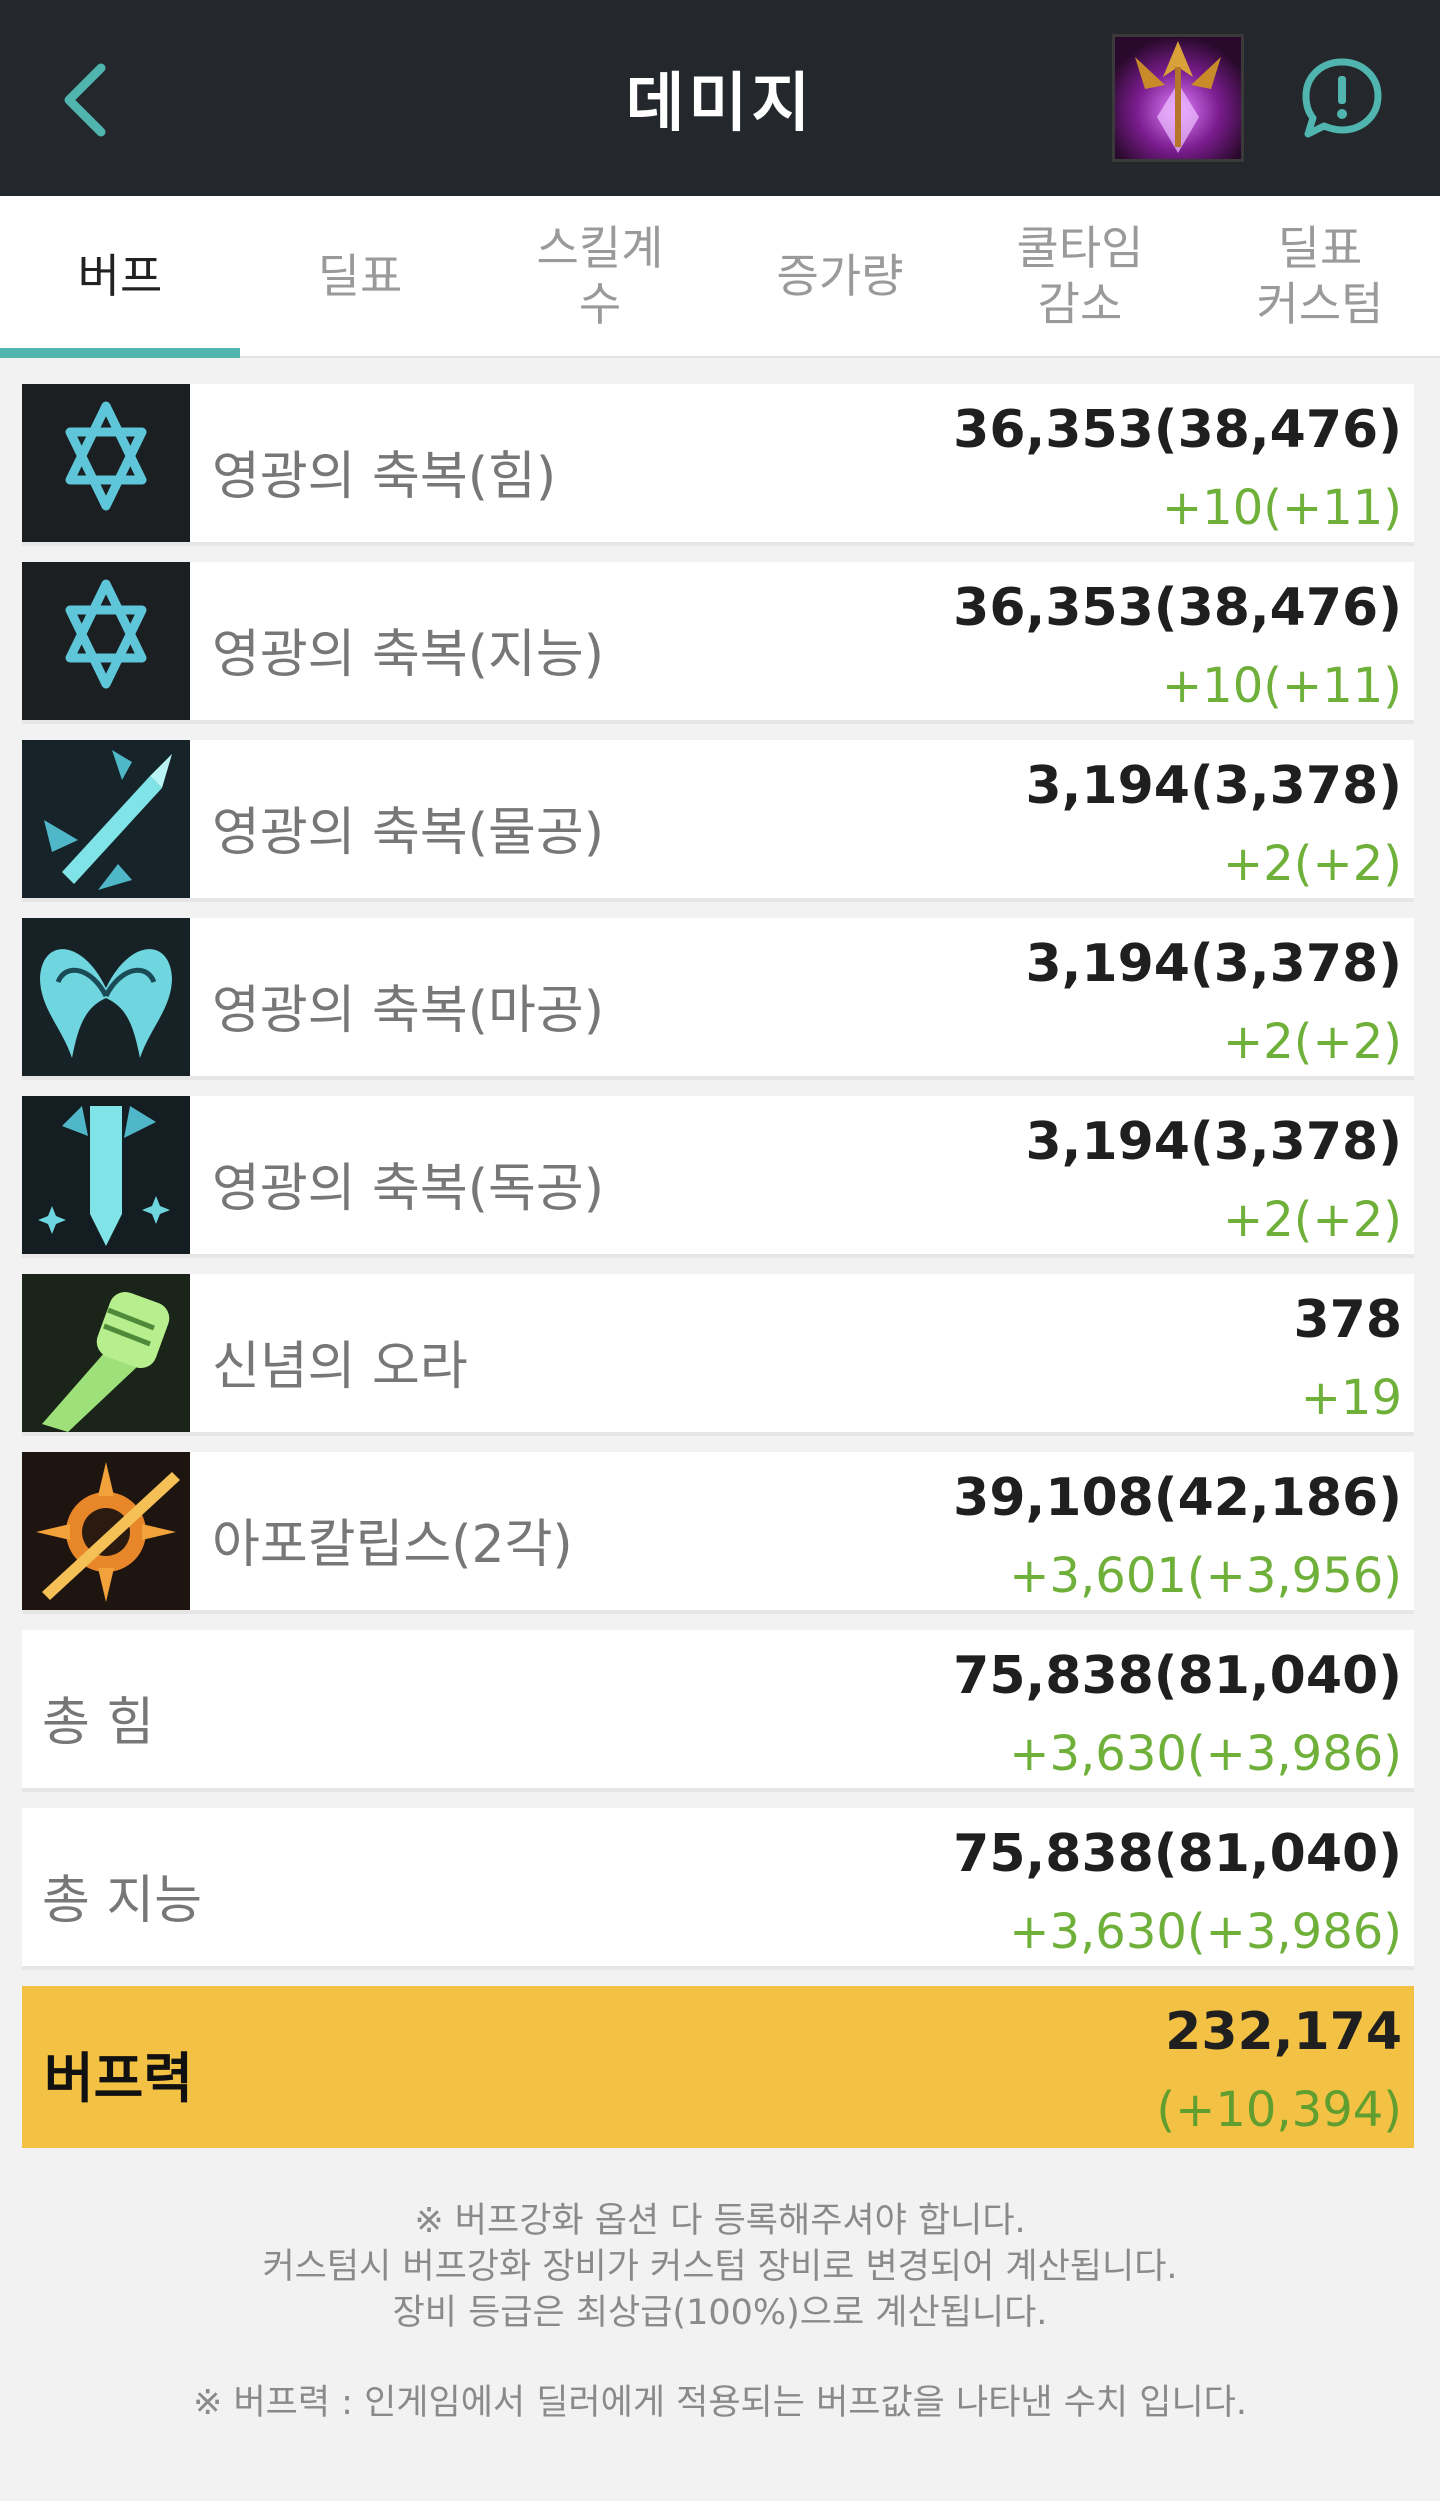 This screenshot has height=2501, width=1440. Describe the element at coordinates (1347, 1320) in the screenshot. I see `buff-value: 378` at that location.